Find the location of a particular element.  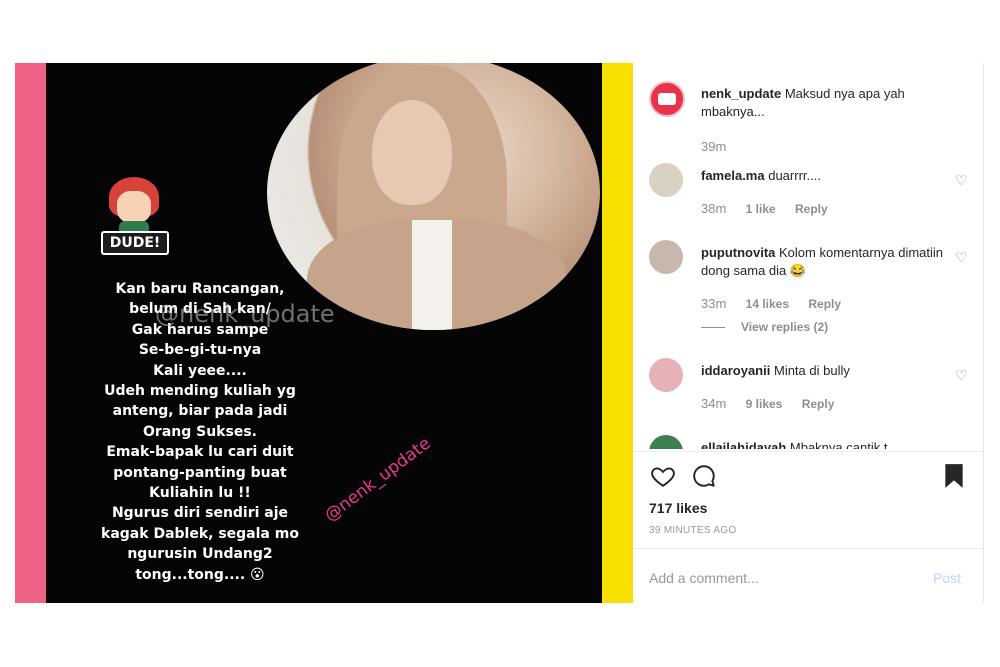

like-count: 14 likes is located at coordinates (767, 304).